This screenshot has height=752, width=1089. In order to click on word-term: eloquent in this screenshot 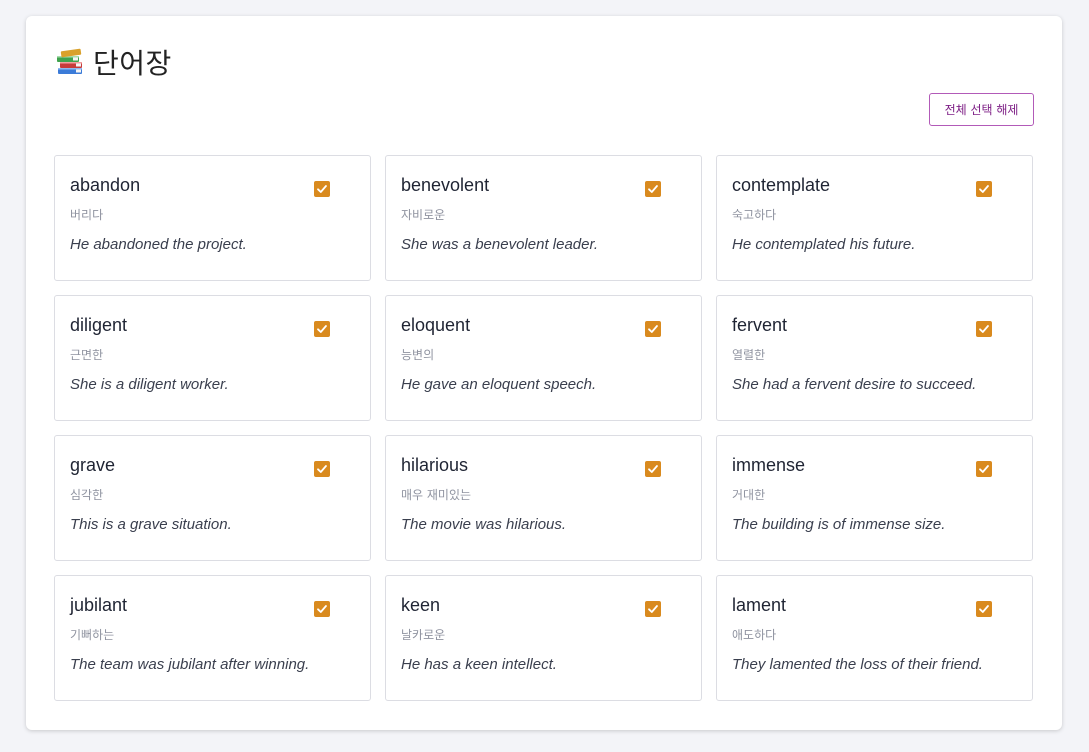, I will do `click(436, 325)`.